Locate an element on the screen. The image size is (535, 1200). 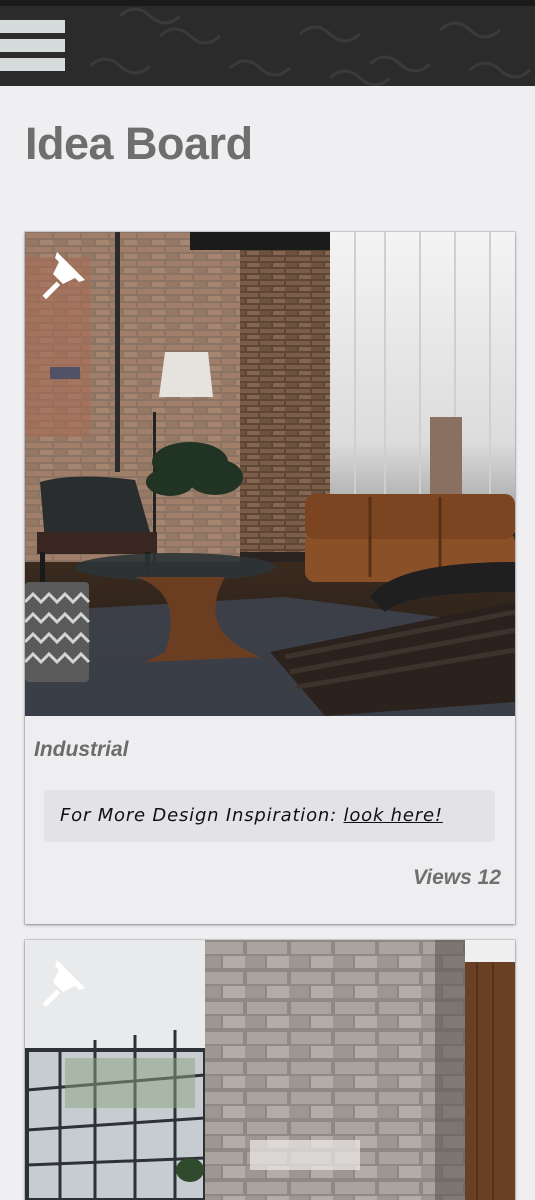
hamburger-menu-icon is located at coordinates (33, 46).